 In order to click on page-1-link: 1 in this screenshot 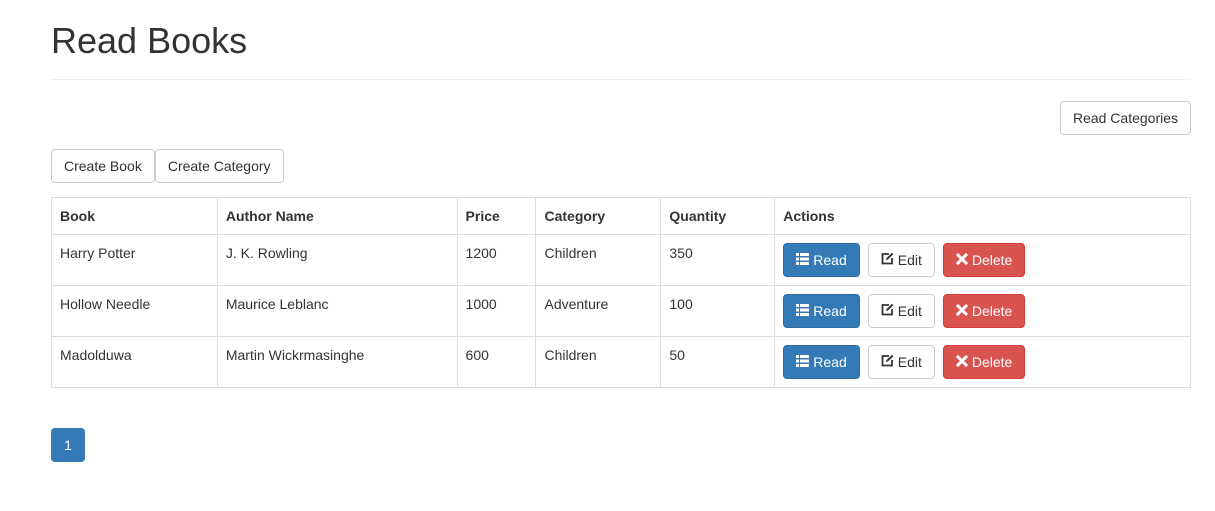, I will do `click(68, 445)`.